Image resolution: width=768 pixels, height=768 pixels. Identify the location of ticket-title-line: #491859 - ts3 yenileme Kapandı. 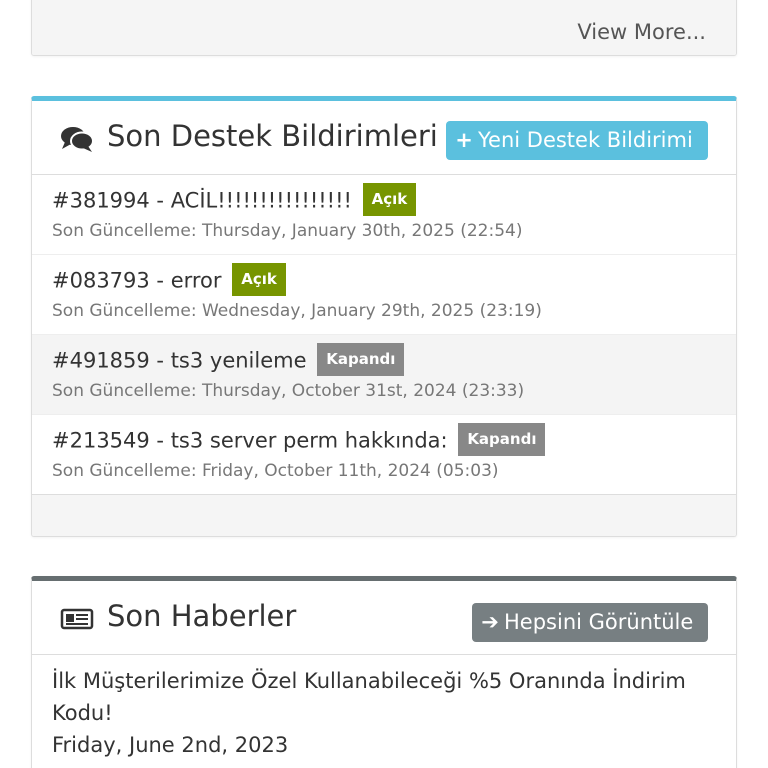
(228, 360).